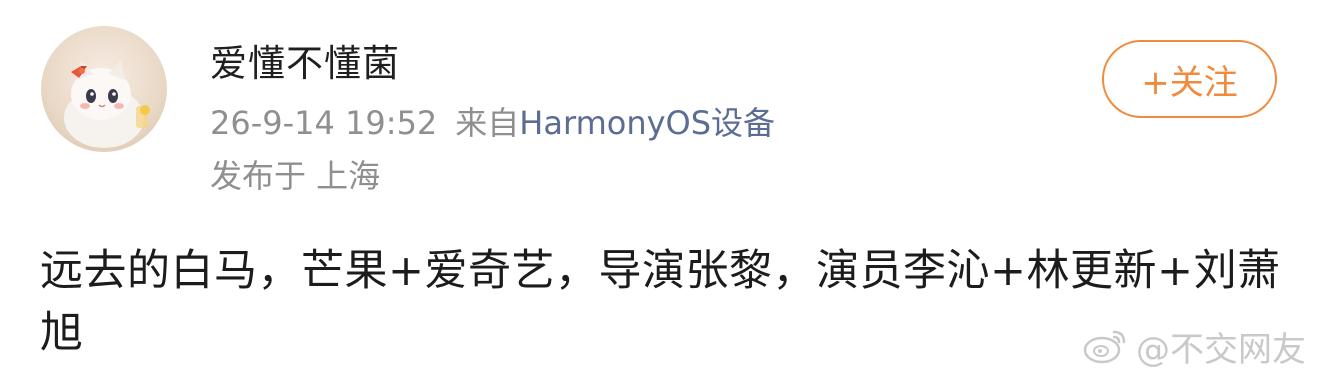 The height and width of the screenshot is (377, 1320). What do you see at coordinates (295, 176) in the screenshot?
I see `post-location: 发布于 上海` at bounding box center [295, 176].